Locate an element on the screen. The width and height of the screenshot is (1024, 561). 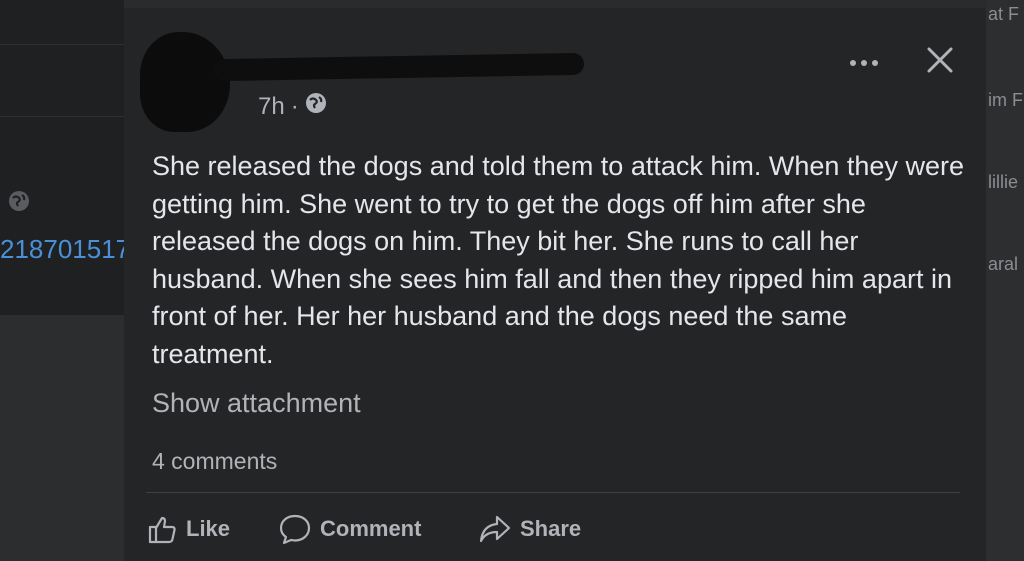
like-button: Like is located at coordinates (188, 529).